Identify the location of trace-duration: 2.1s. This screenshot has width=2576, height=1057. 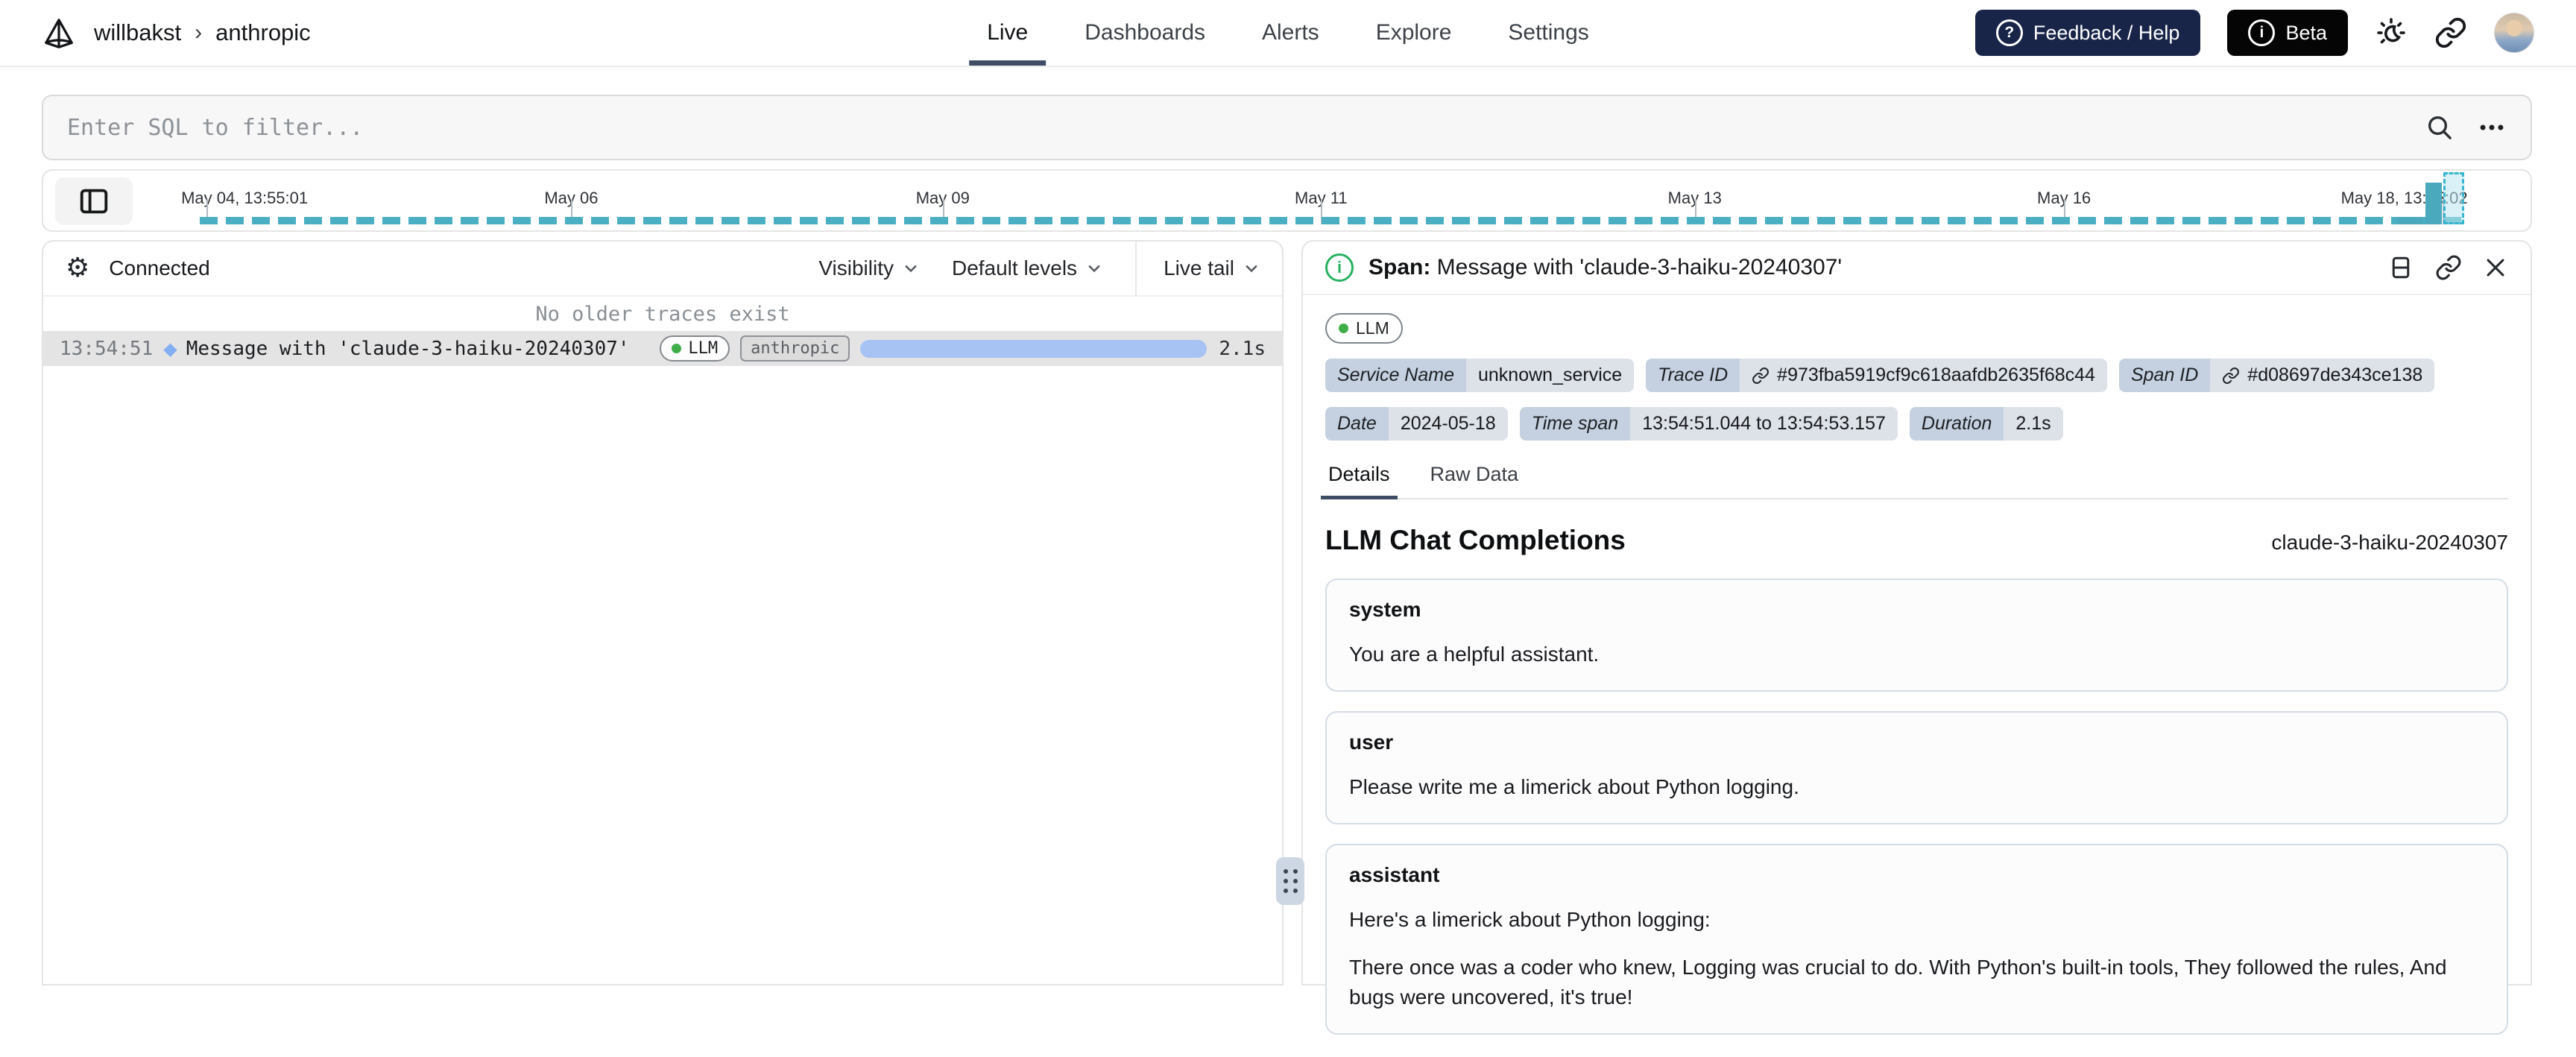
(1242, 348).